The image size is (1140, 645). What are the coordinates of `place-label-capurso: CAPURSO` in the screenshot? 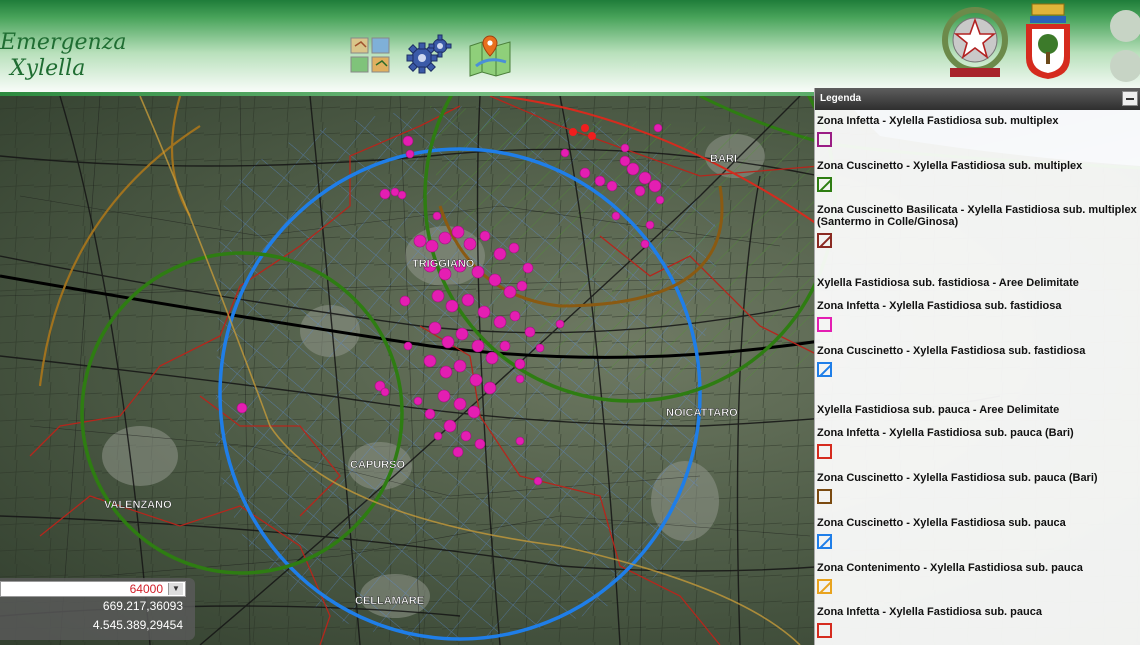 It's located at (377, 465).